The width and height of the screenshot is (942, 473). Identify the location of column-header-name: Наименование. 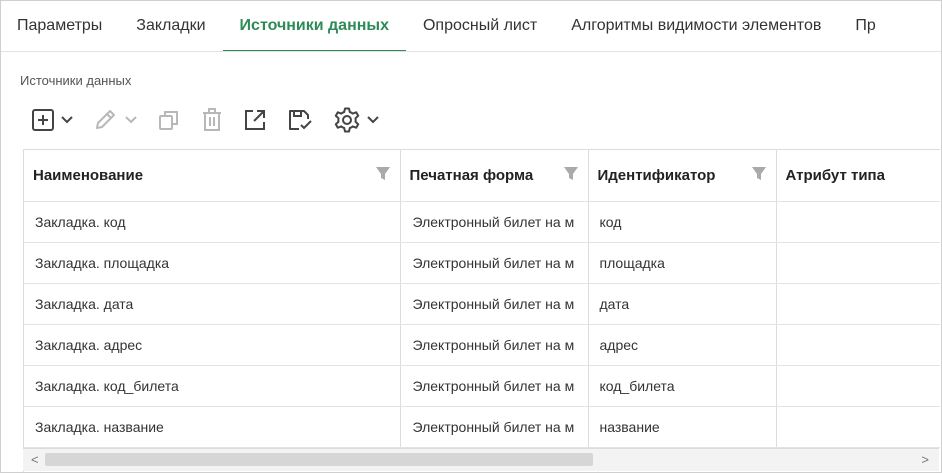
(212, 176).